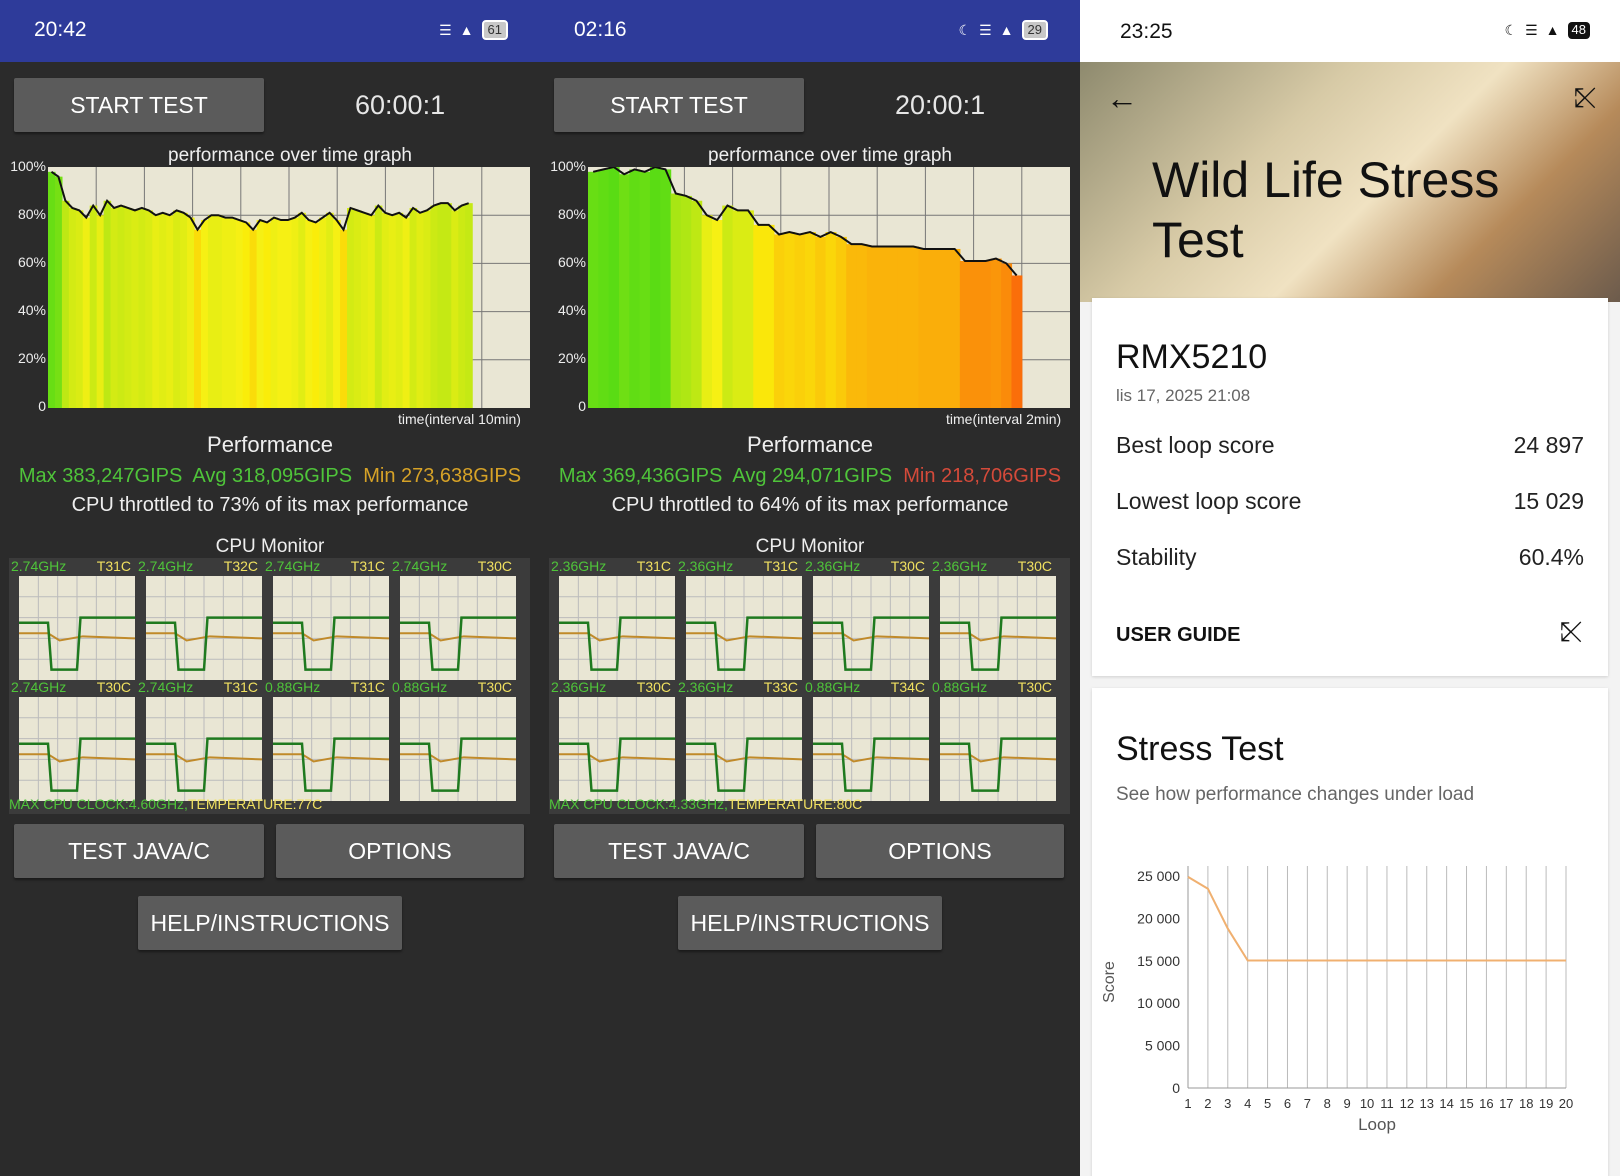  Describe the element at coordinates (1486, 1103) in the screenshot. I see `x-tick-label: 16` at that location.